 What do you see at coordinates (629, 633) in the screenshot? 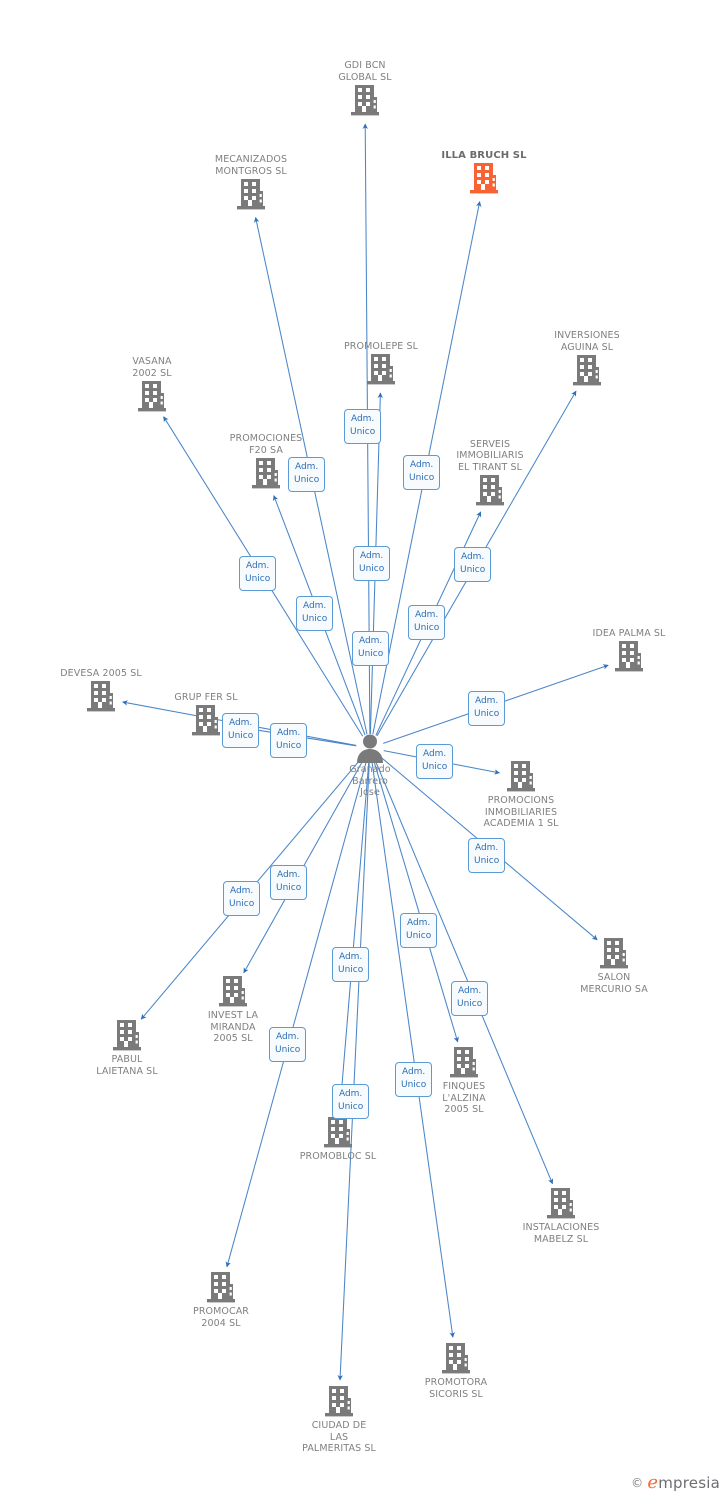
I see `company-node-label: IDEA PALMA SL` at bounding box center [629, 633].